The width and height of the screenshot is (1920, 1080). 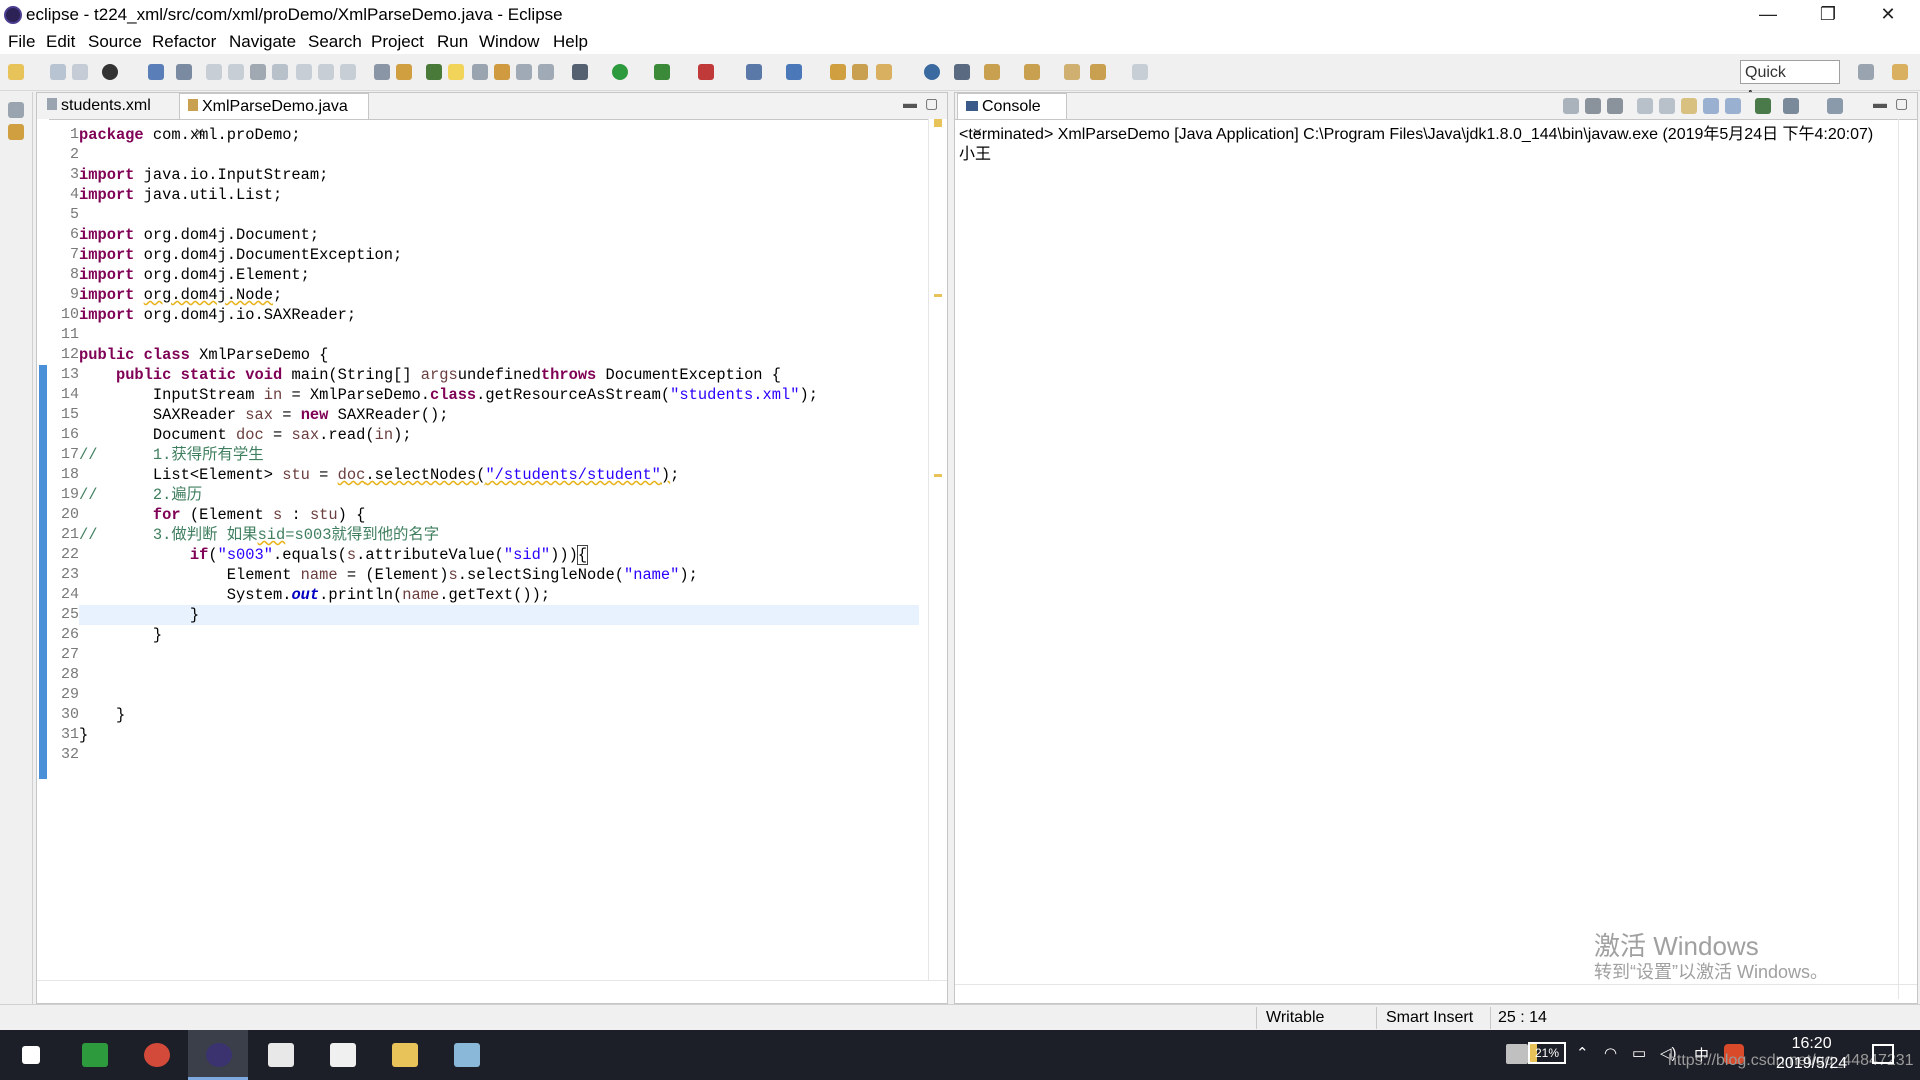 What do you see at coordinates (156, 1055) in the screenshot?
I see `taskbar-chrome` at bounding box center [156, 1055].